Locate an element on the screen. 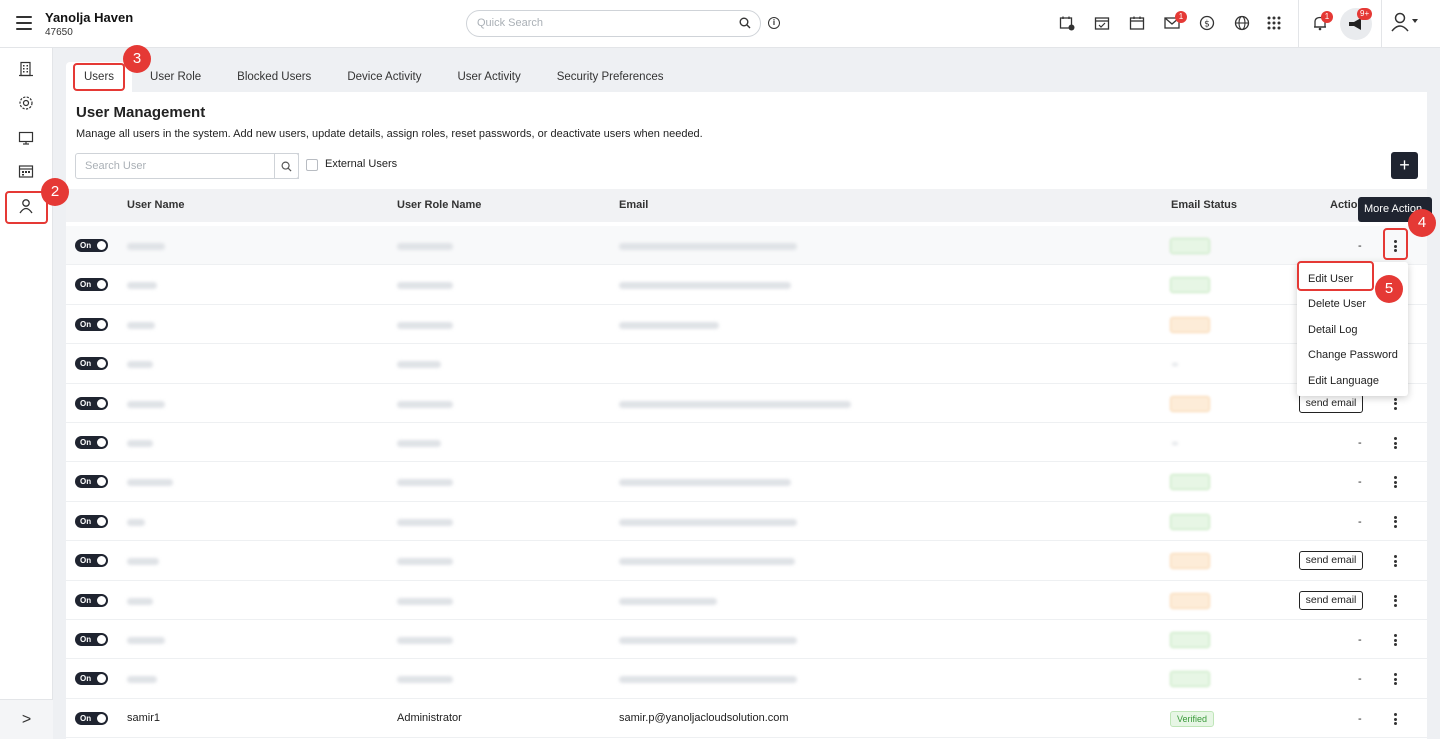  profile-menu-button is located at coordinates (1406, 22).